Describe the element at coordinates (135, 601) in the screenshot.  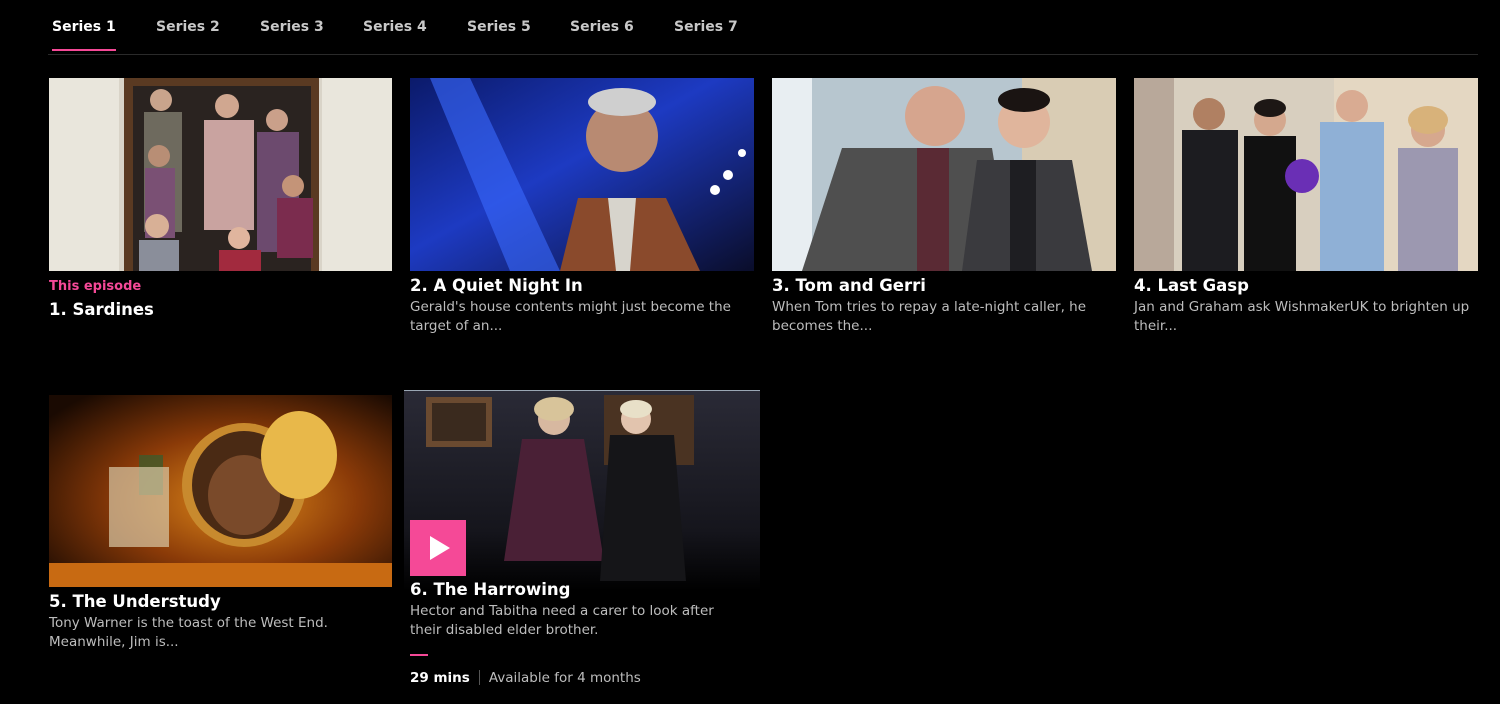
I see `episode-title-5: 5. The Understudy` at that location.